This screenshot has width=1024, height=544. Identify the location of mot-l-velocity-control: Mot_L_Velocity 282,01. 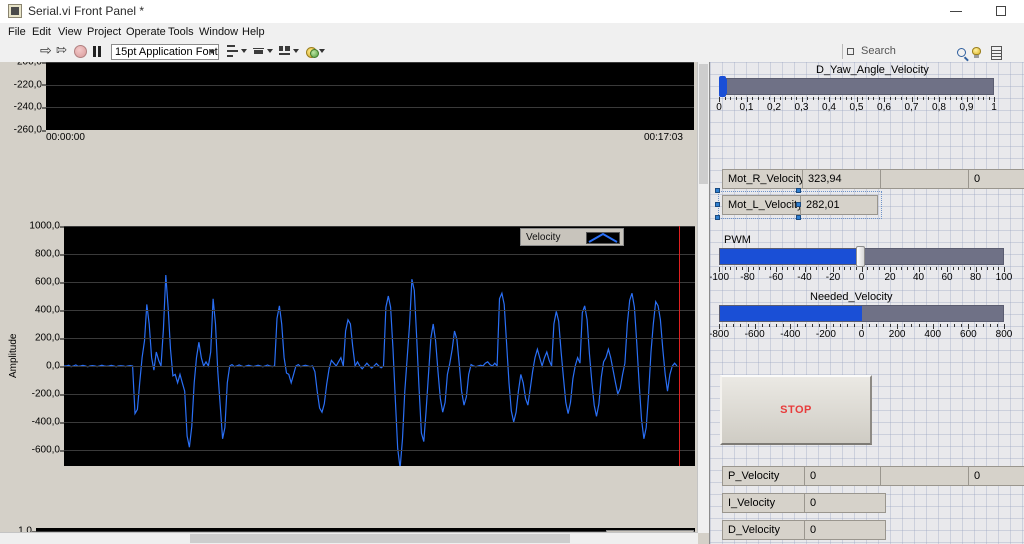
(798, 204).